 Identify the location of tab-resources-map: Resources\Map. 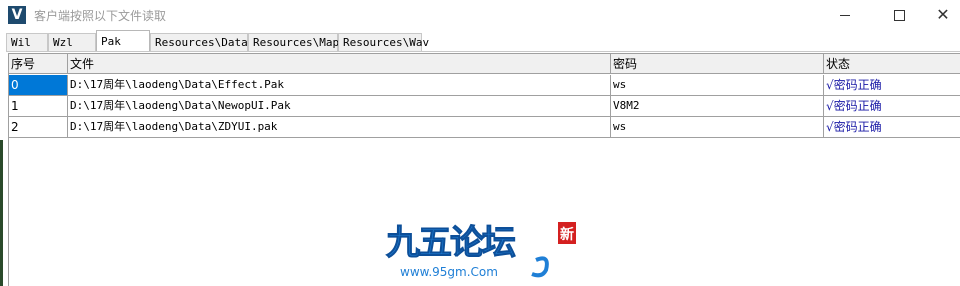
(293, 42).